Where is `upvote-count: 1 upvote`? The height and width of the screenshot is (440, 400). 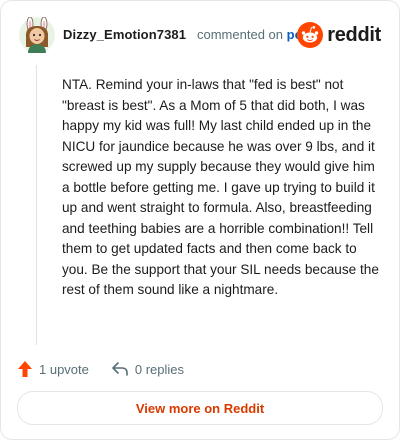
upvote-count: 1 upvote is located at coordinates (64, 369).